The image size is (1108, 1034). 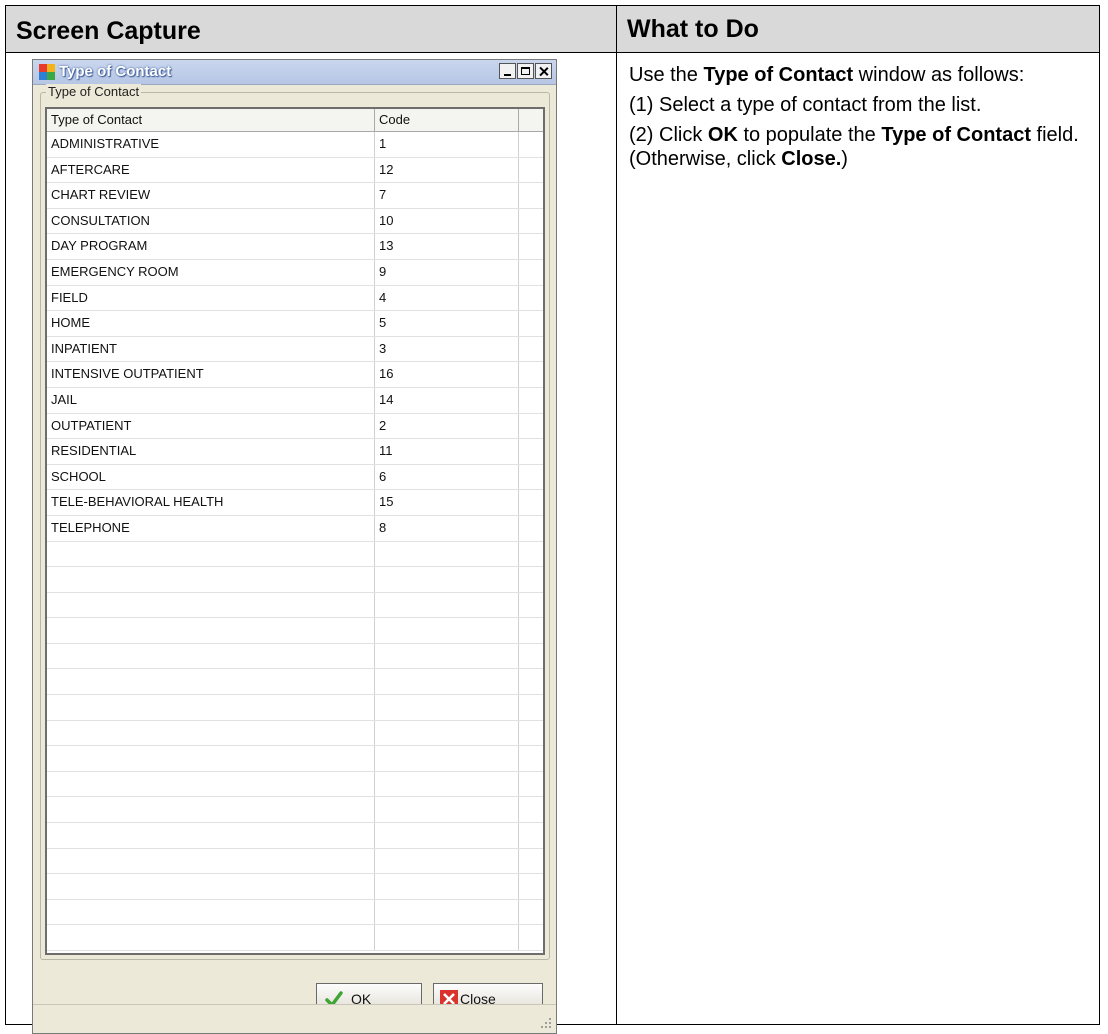 I want to click on cell-type: INTENSIVE OUTPATIENT, so click(x=211, y=374).